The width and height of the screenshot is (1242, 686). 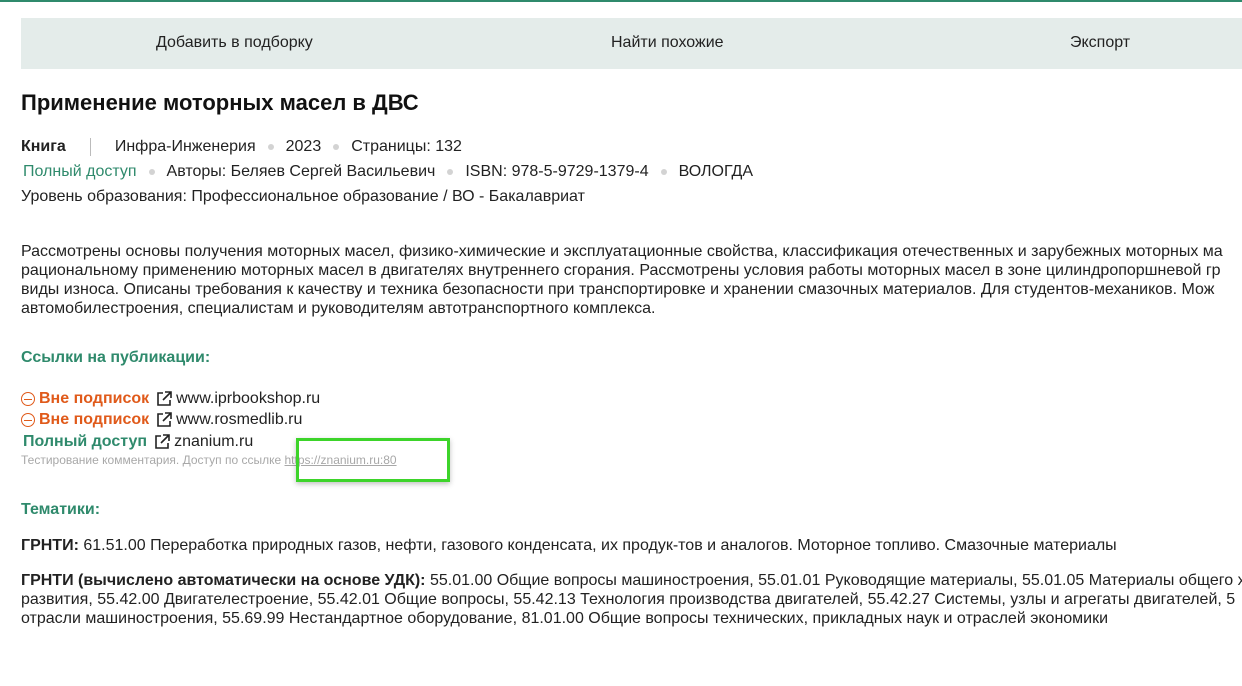 What do you see at coordinates (303, 146) in the screenshot?
I see `book-year: 2023` at bounding box center [303, 146].